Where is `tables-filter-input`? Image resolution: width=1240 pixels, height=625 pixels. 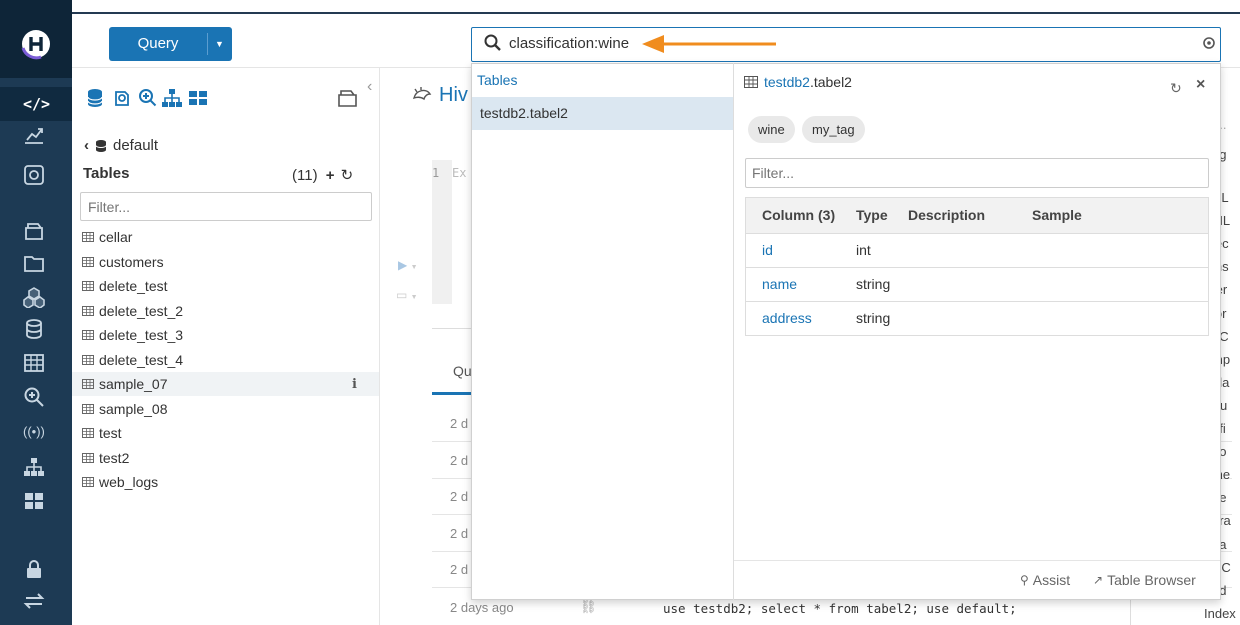
tables-filter-input is located at coordinates (226, 206).